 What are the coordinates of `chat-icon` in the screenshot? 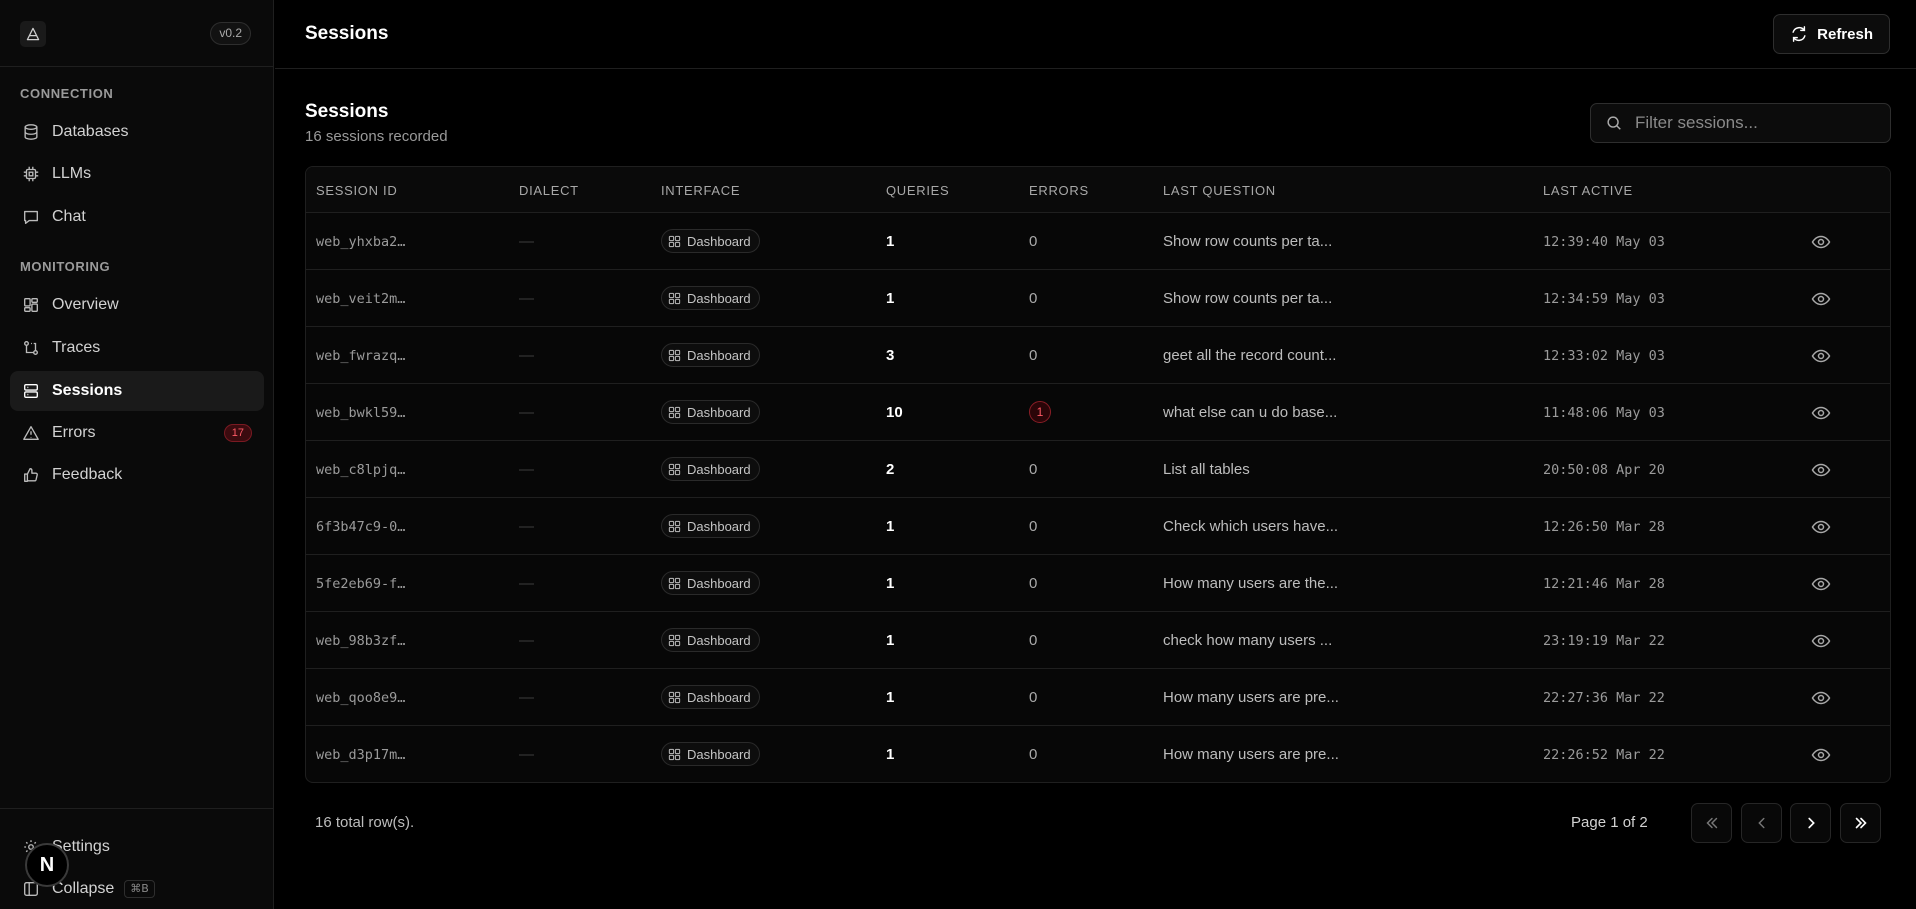 It's located at (31, 217).